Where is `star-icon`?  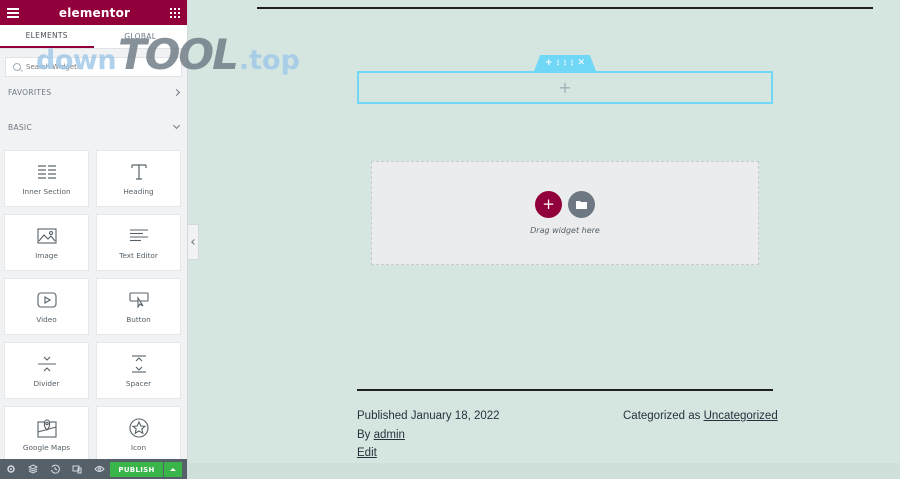
star-icon is located at coordinates (139, 427).